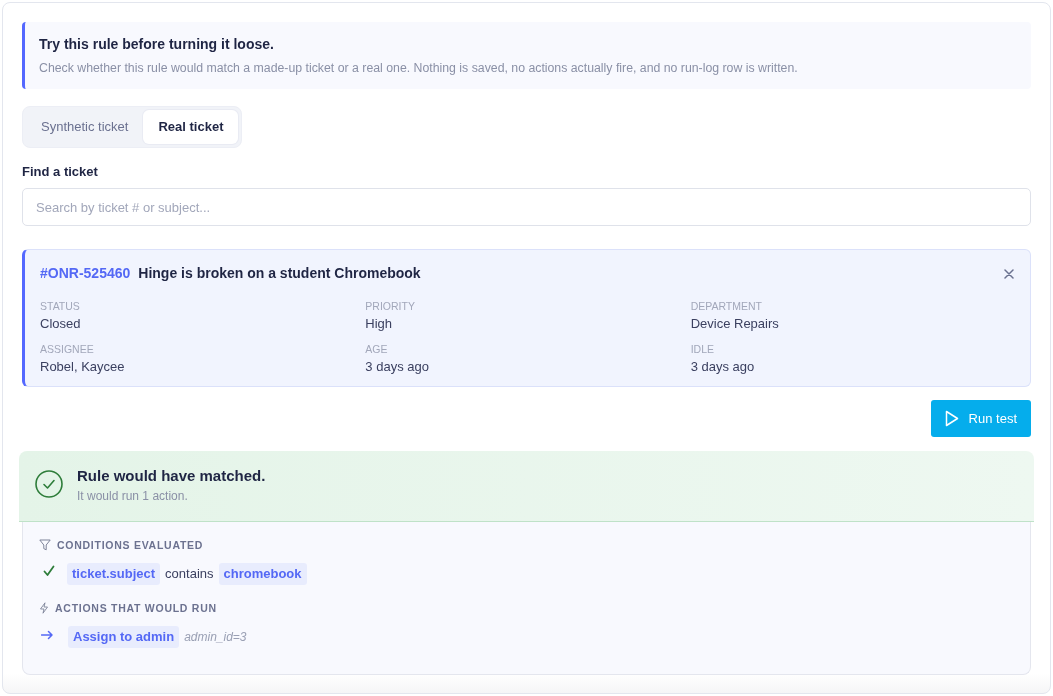 The width and height of the screenshot is (1053, 696). I want to click on funnel-icon, so click(45, 545).